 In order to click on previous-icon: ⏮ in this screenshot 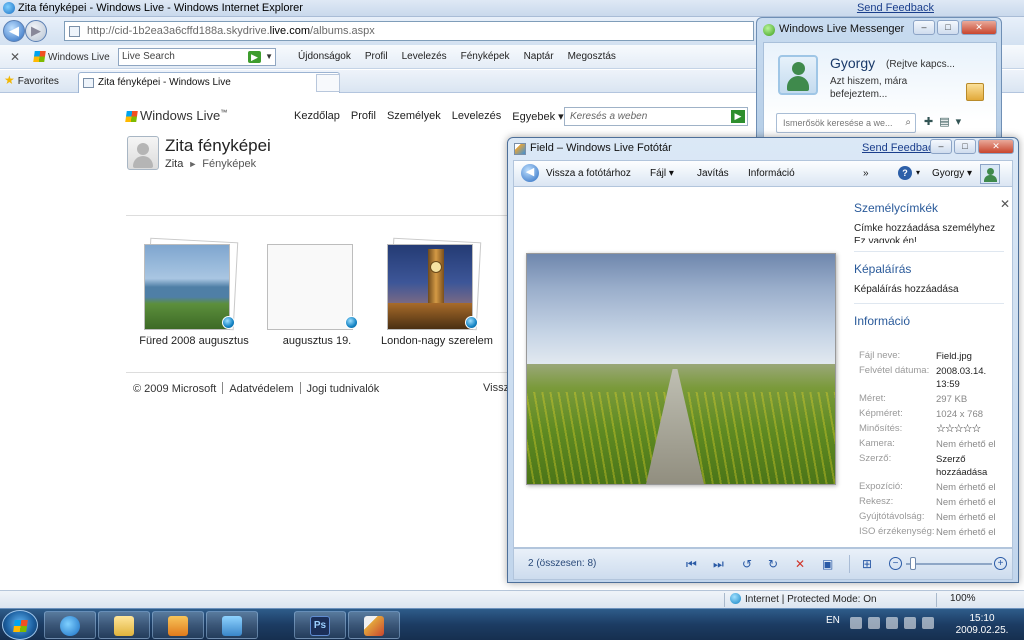, I will do `click(691, 564)`.